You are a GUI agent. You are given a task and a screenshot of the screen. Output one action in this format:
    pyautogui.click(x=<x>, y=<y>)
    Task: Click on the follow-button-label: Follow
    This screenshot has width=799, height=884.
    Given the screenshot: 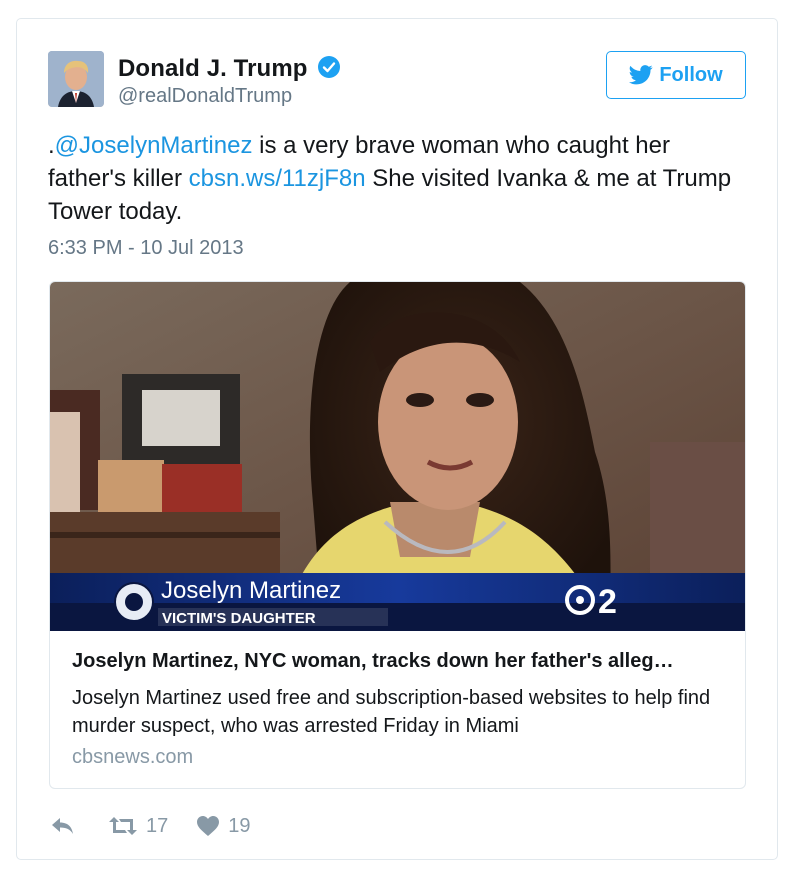 What is the action you would take?
    pyautogui.click(x=691, y=74)
    